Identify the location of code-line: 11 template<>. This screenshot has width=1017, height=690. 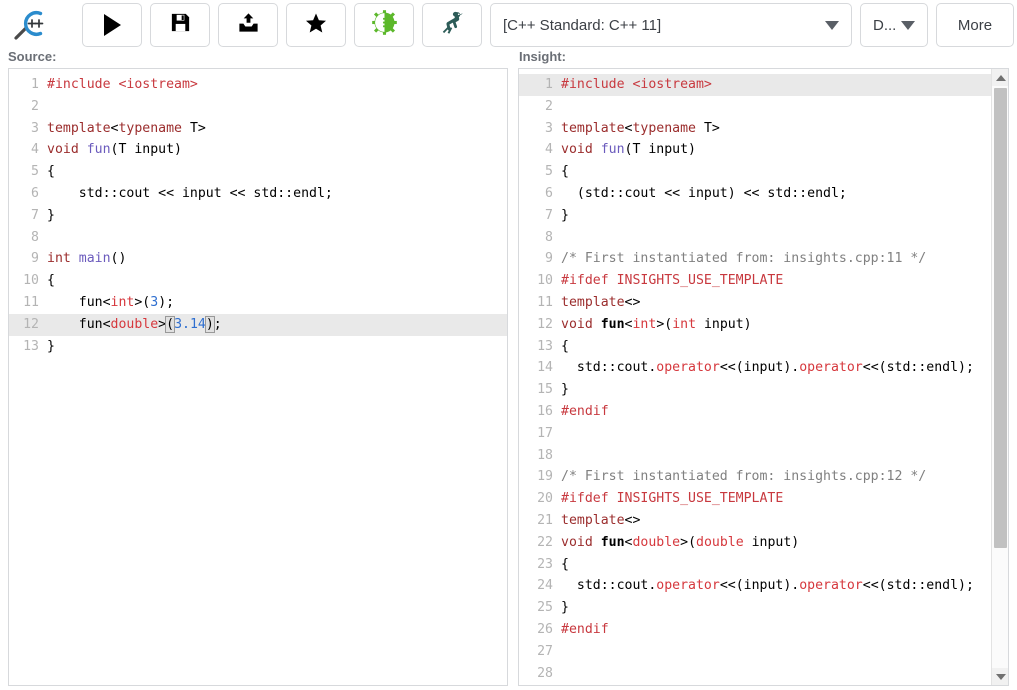
(763, 303).